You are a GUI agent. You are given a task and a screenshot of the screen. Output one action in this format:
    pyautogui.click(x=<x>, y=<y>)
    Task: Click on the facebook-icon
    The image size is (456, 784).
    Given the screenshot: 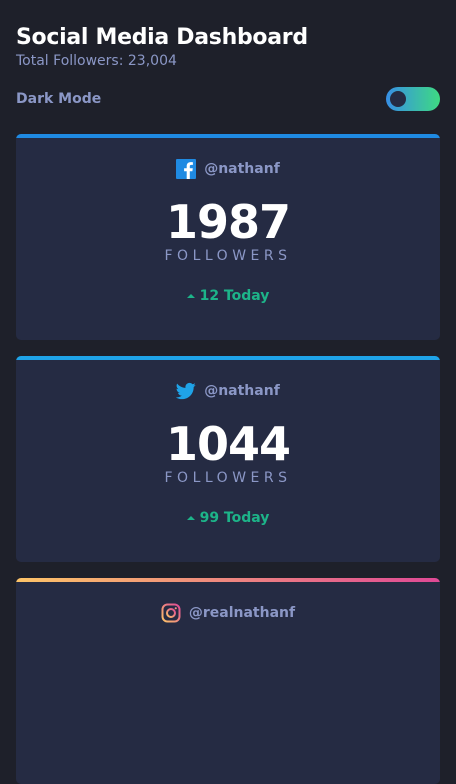 What is the action you would take?
    pyautogui.click(x=186, y=169)
    